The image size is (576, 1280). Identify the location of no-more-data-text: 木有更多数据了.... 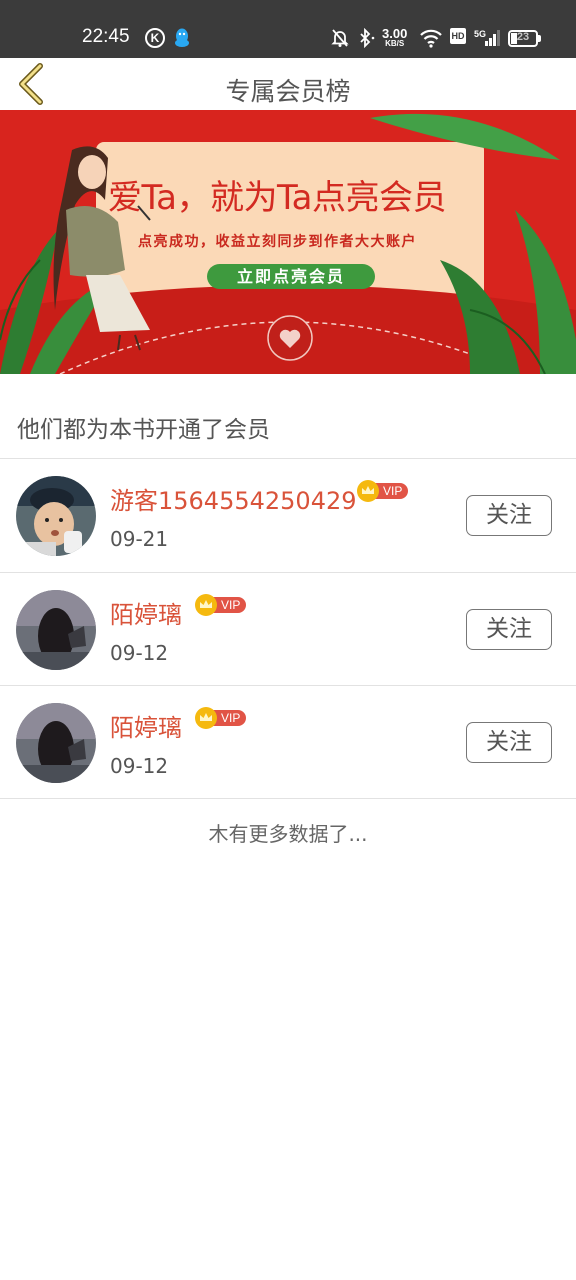
(288, 834).